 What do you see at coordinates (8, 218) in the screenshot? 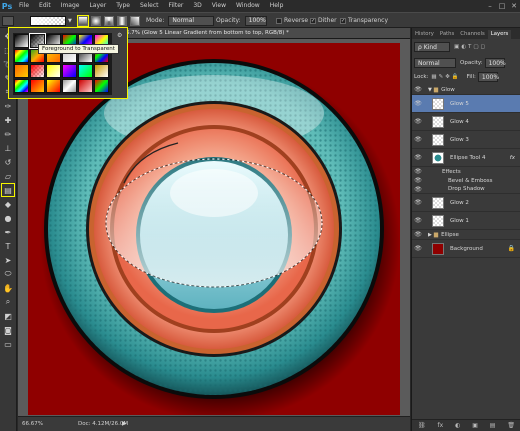
I see `dodge-tool-icon: ●` at bounding box center [8, 218].